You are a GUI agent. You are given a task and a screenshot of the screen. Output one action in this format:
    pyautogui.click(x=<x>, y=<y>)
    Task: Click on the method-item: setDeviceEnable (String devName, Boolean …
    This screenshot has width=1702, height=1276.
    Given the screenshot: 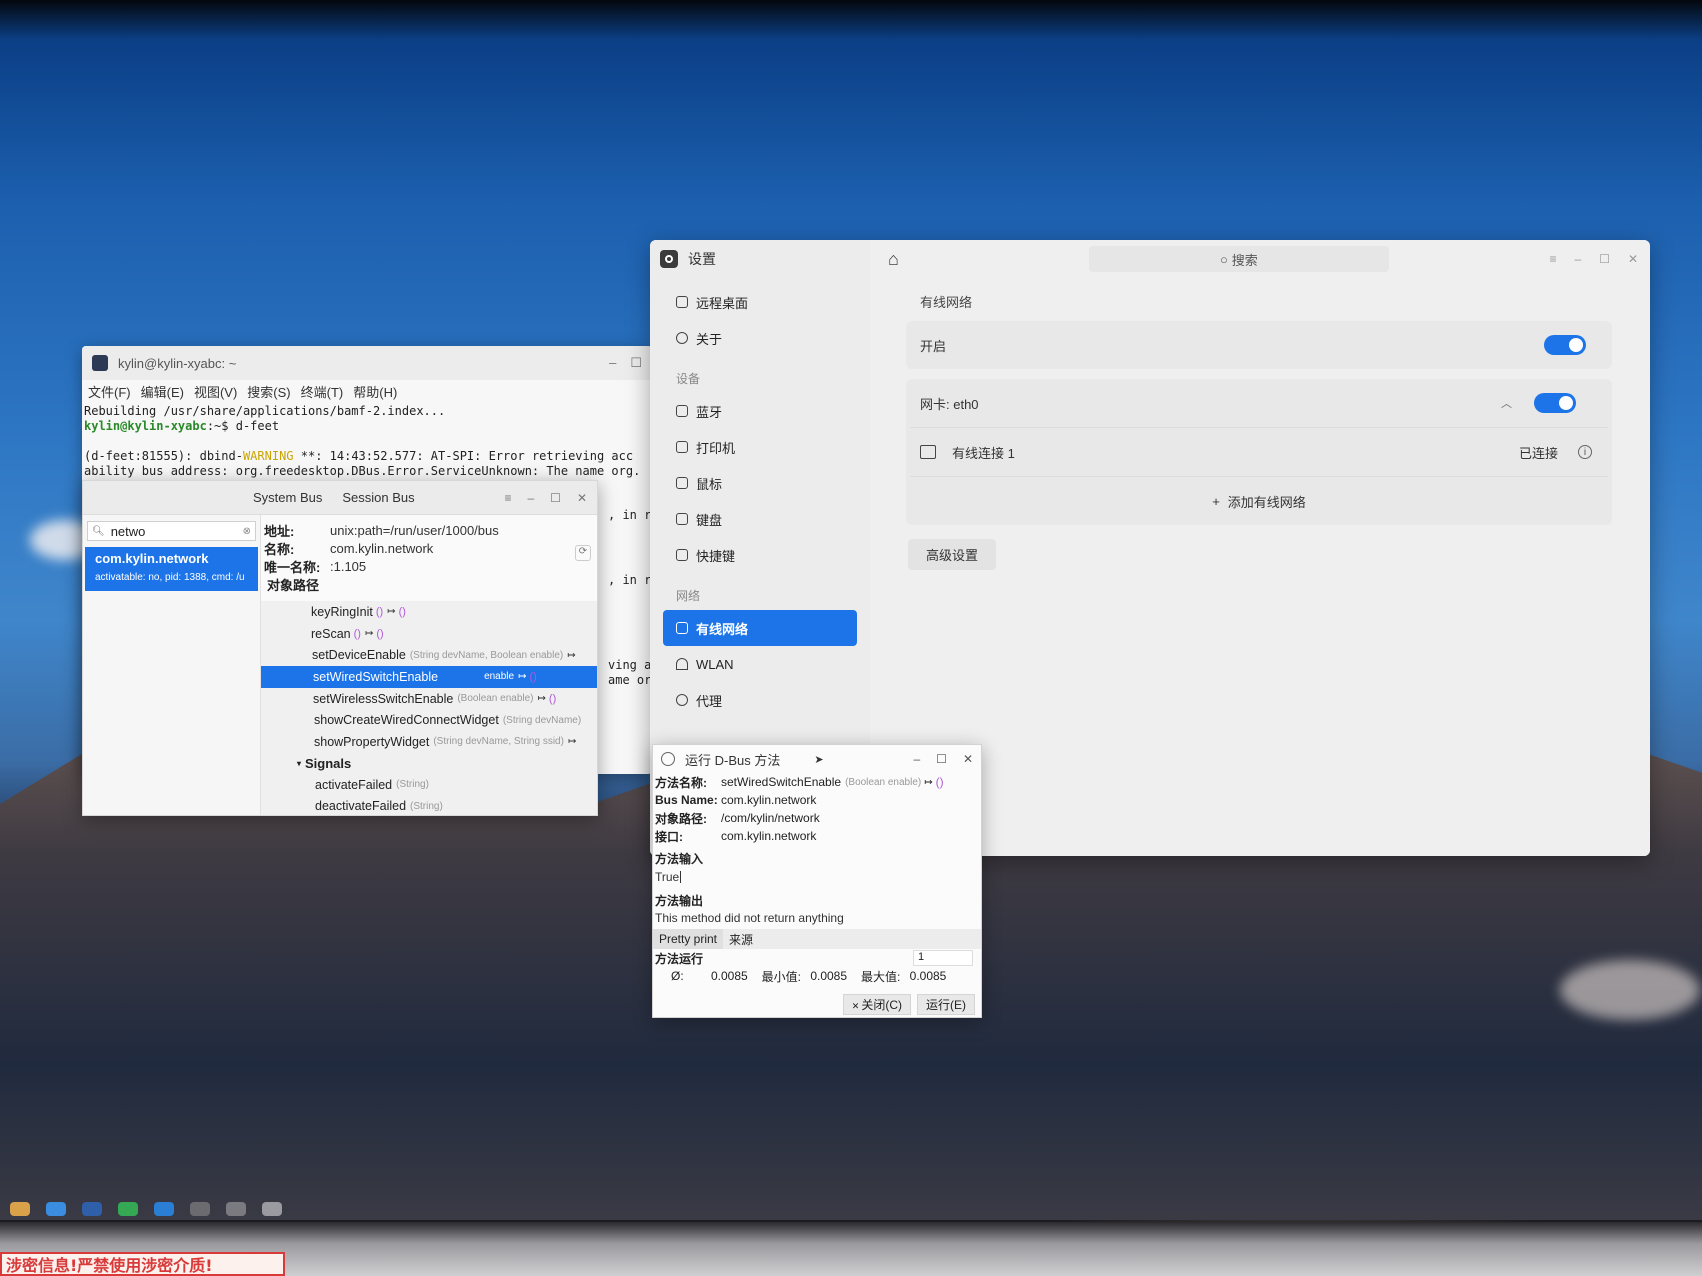 What is the action you would take?
    pyautogui.click(x=429, y=655)
    